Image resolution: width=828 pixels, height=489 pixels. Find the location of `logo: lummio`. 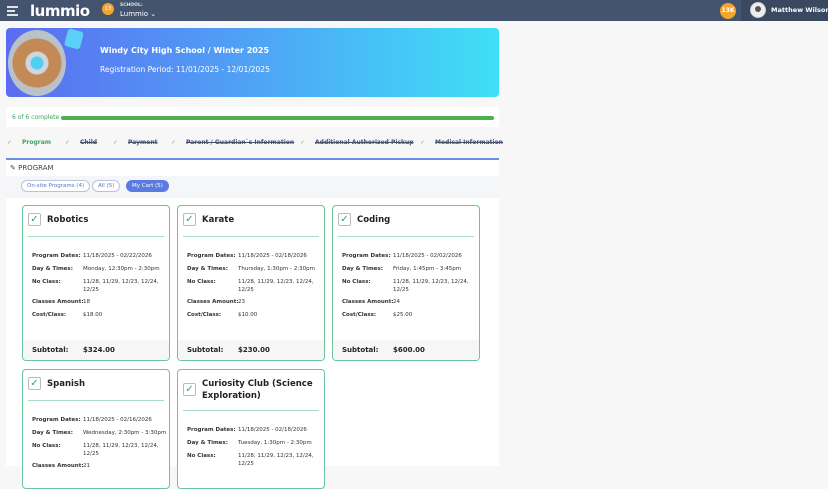

logo: lummio is located at coordinates (60, 11).